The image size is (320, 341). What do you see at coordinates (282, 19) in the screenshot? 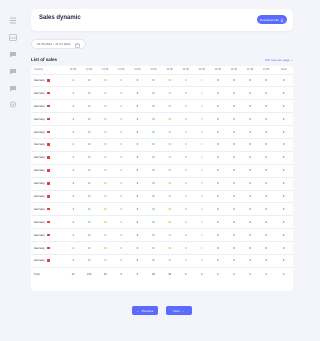
I see `download-icon` at bounding box center [282, 19].